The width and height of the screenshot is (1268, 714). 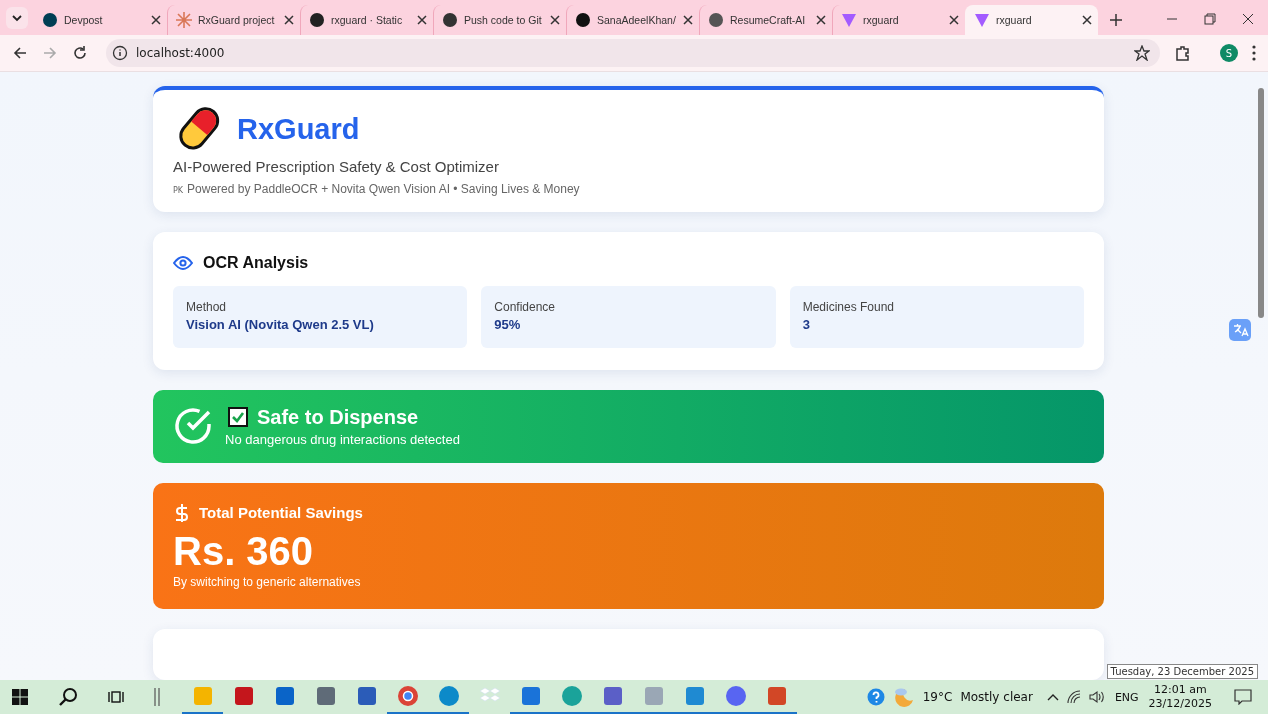 What do you see at coordinates (243, 550) in the screenshot?
I see `savings-amount: Rs. 360` at bounding box center [243, 550].